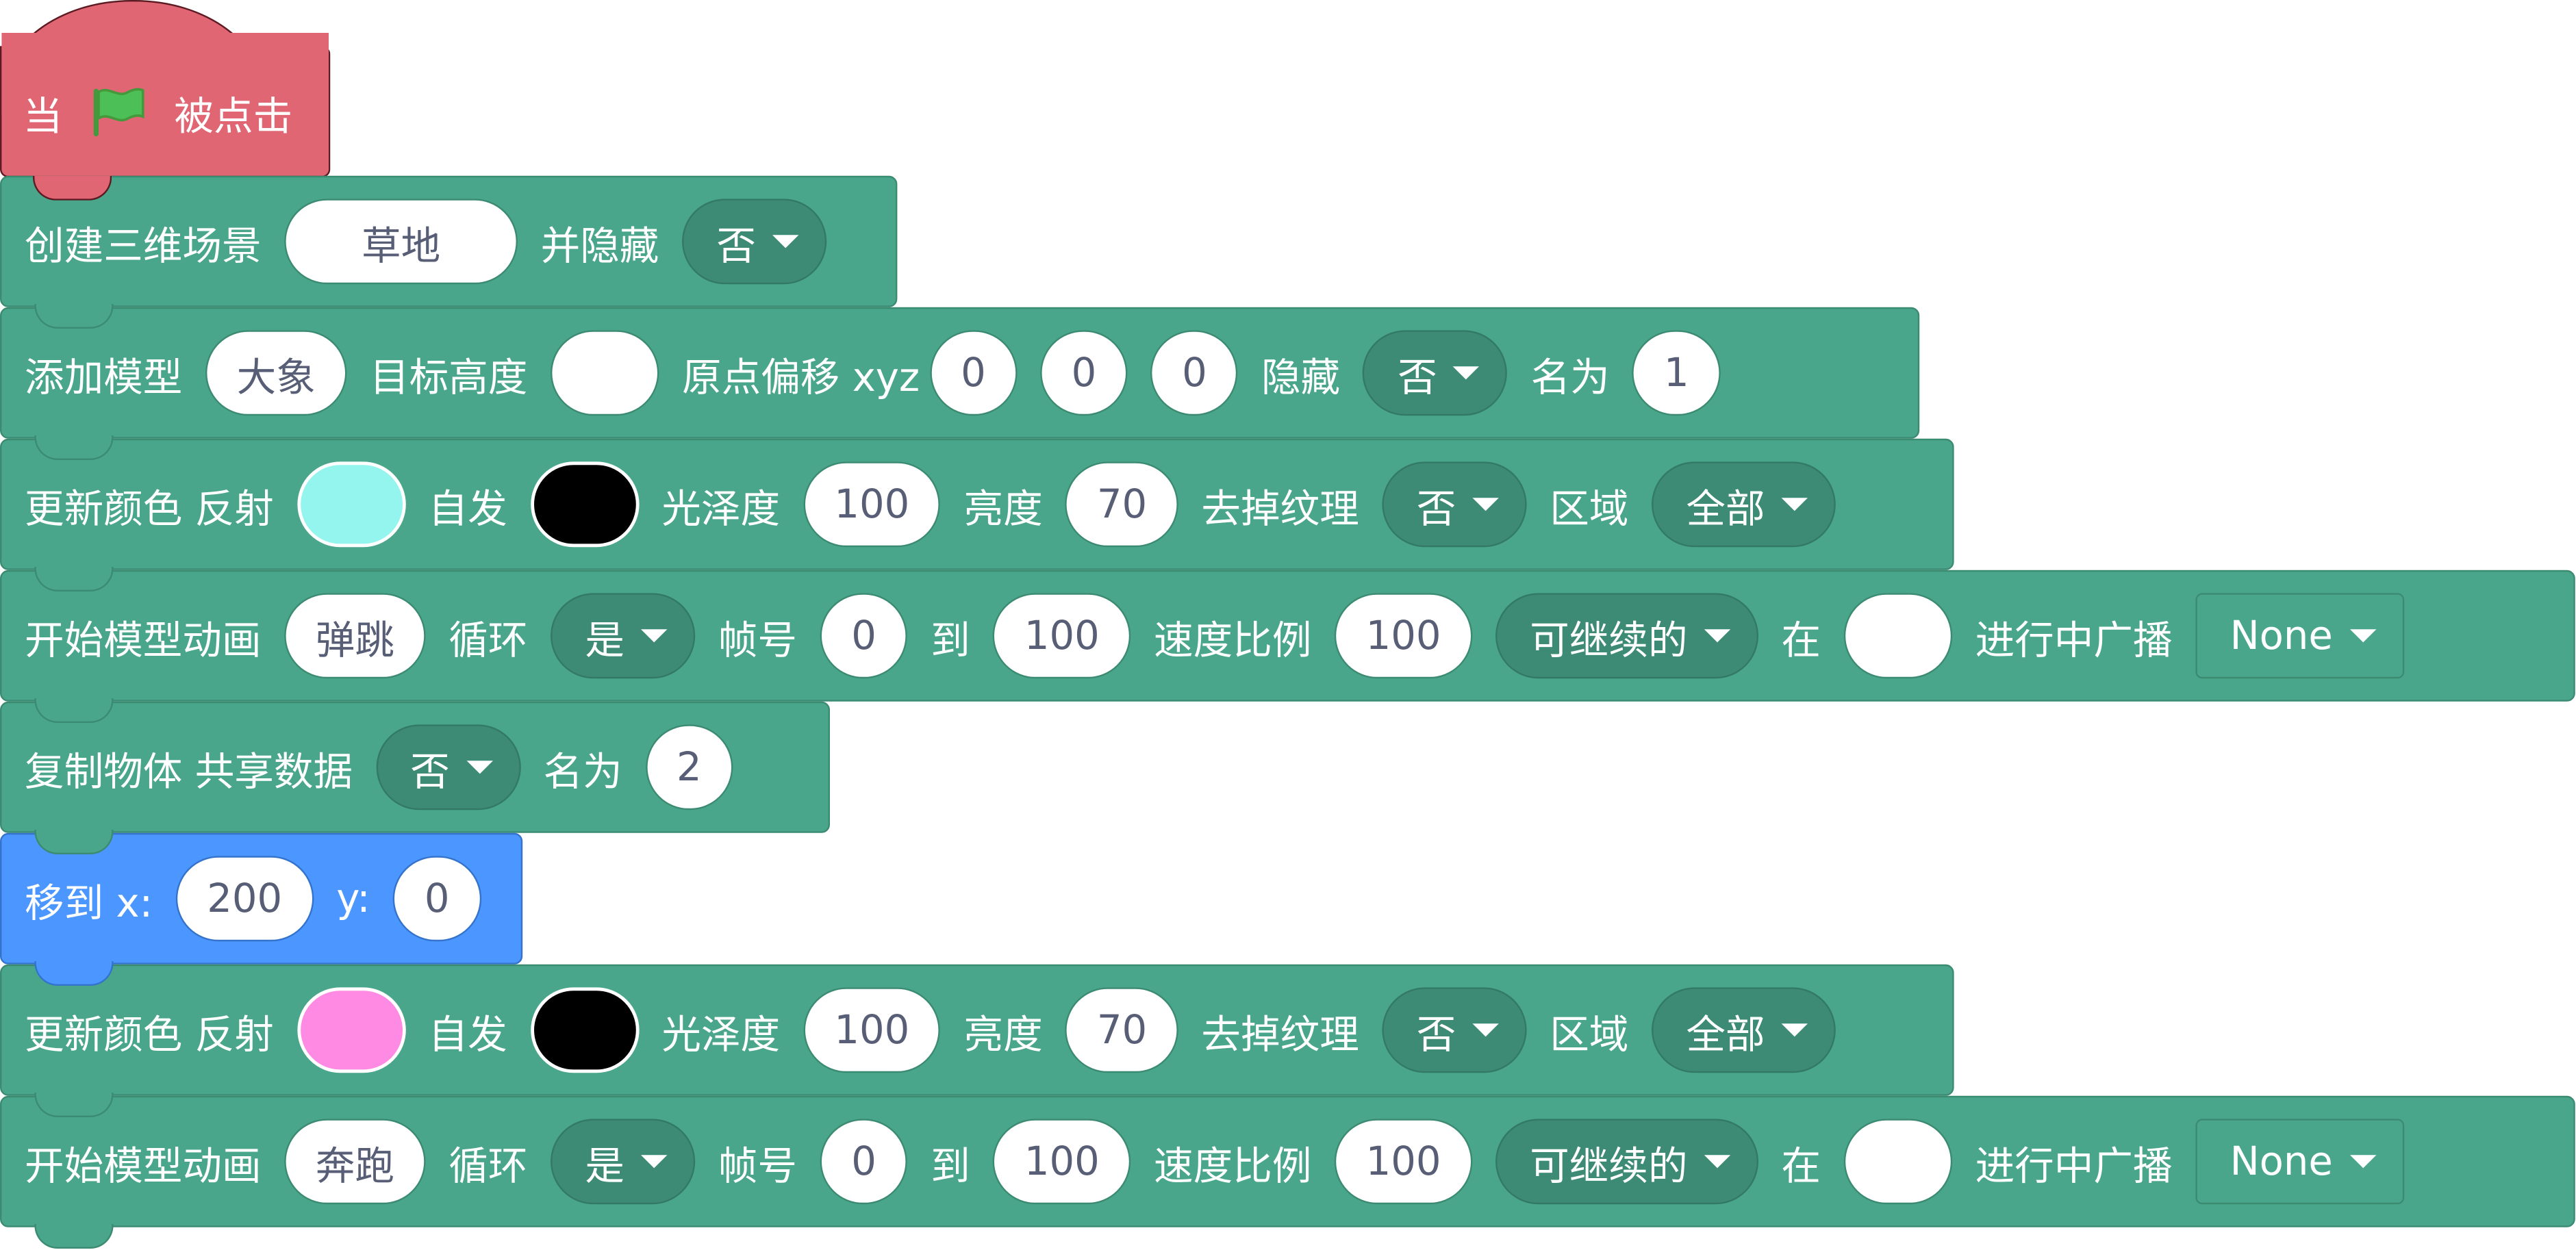 The image size is (2576, 1250). What do you see at coordinates (1590, 509) in the screenshot?
I see `area-label: 区域` at bounding box center [1590, 509].